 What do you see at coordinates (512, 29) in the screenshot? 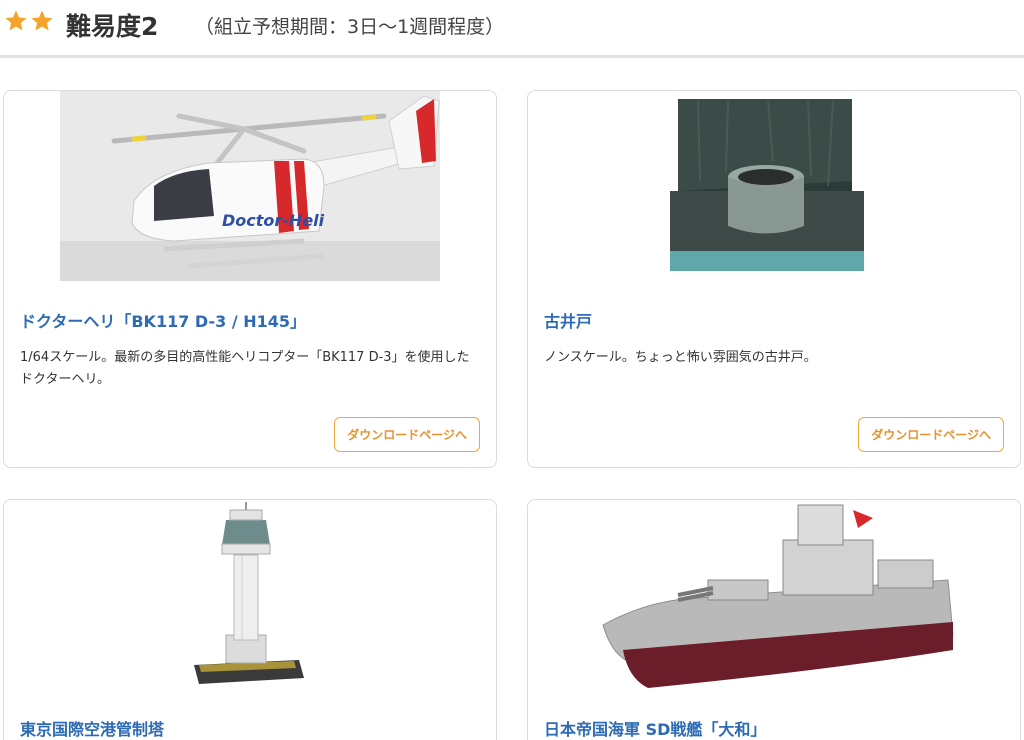
I see `difficulty-header: 難易度2 （組立予想期間：3日〜1週間程度）` at bounding box center [512, 29].